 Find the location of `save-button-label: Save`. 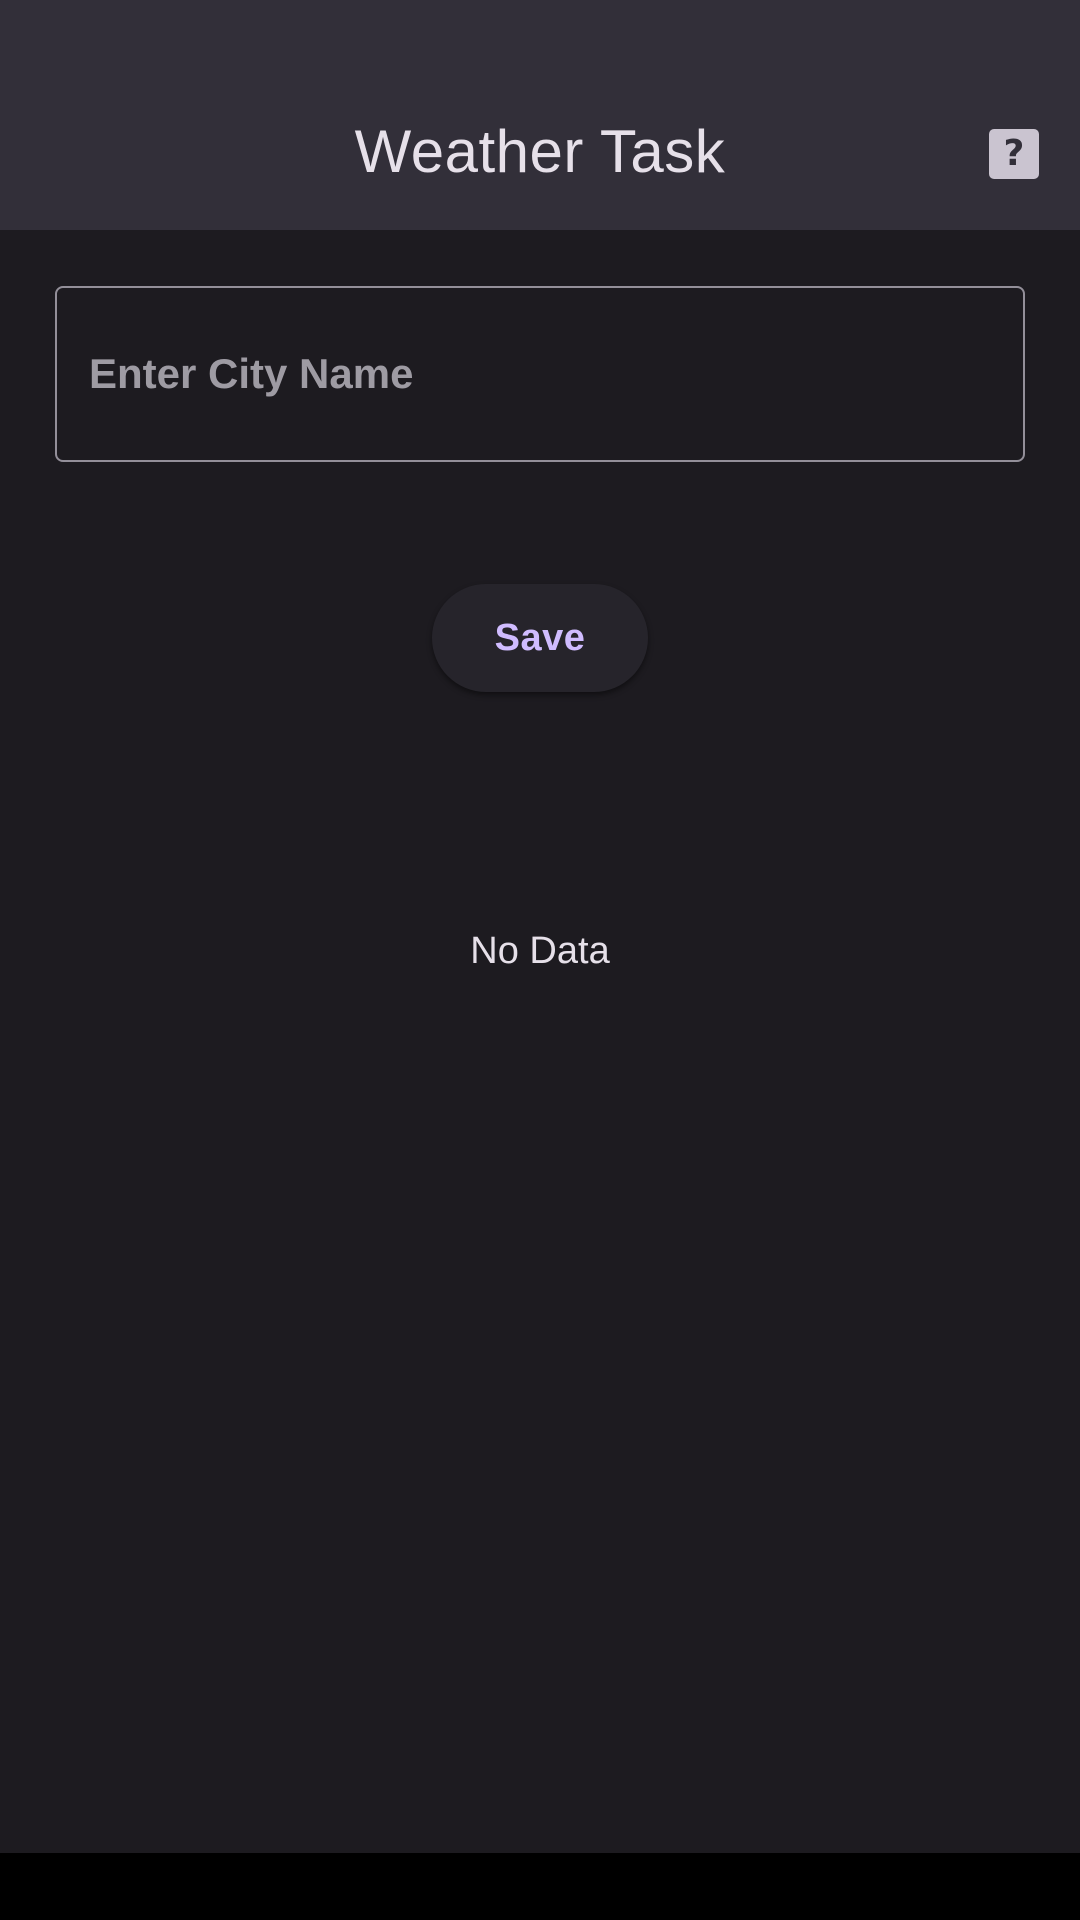

save-button-label: Save is located at coordinates (540, 637).